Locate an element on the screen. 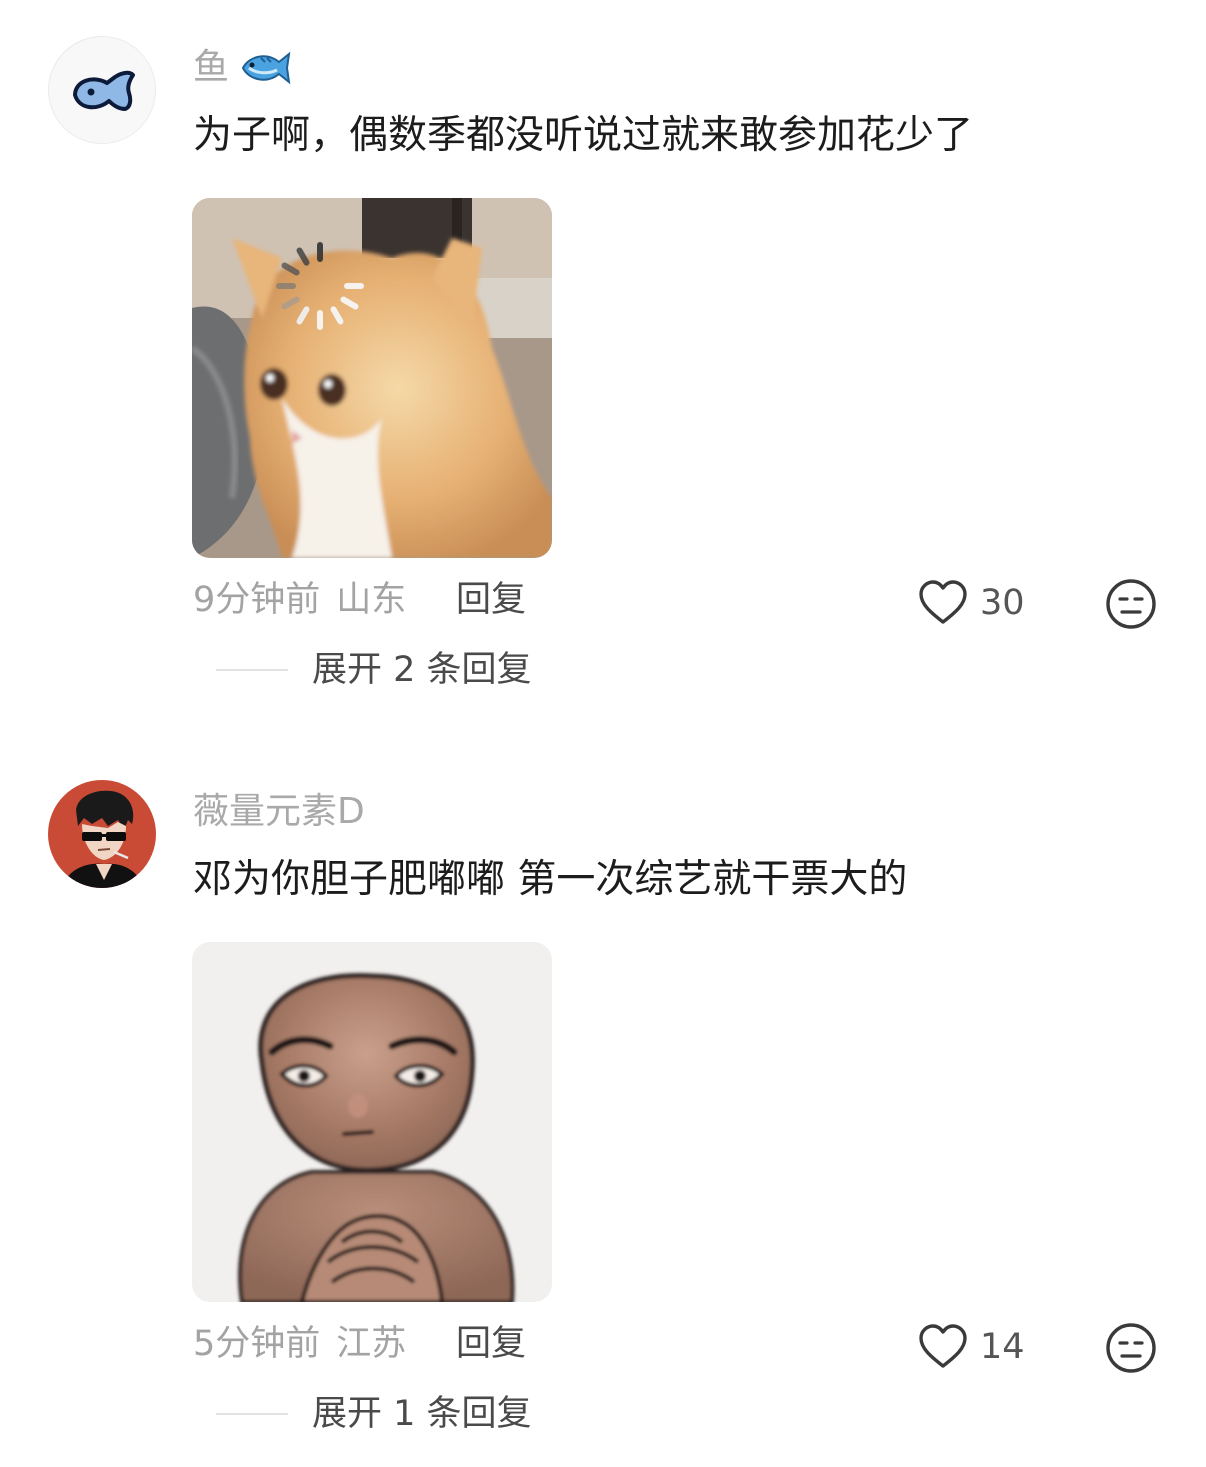 Image resolution: width=1206 pixels, height=1467 pixels. squinting-doll-sticker is located at coordinates (372, 1122).